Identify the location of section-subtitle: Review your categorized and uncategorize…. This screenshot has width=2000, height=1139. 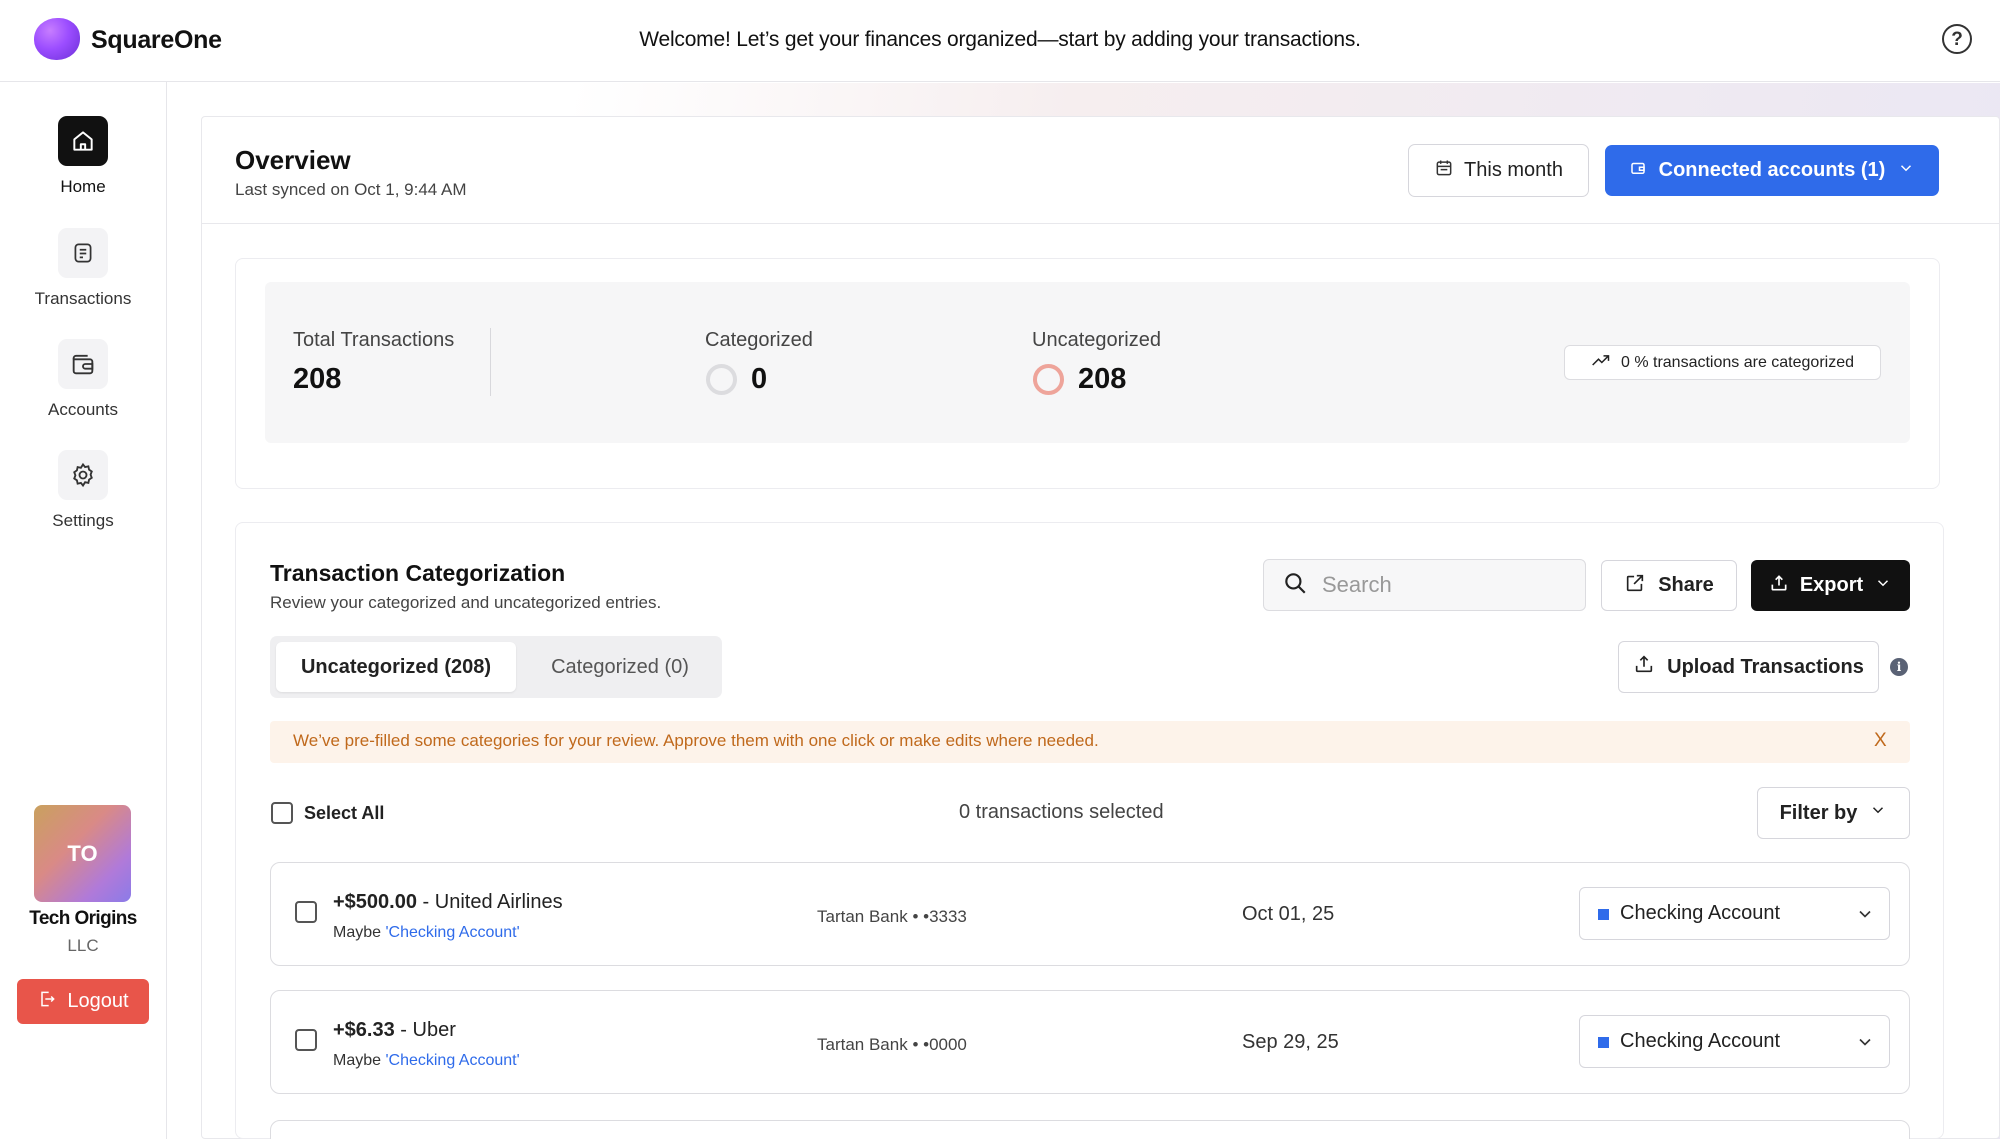
(466, 602).